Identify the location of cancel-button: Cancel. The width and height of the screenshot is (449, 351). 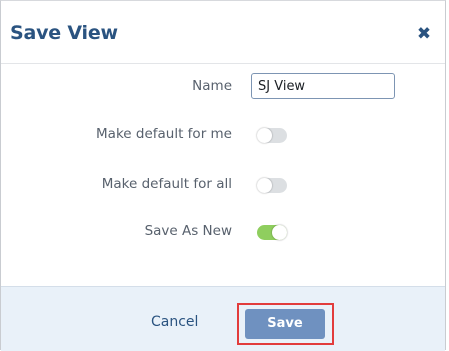
(174, 322).